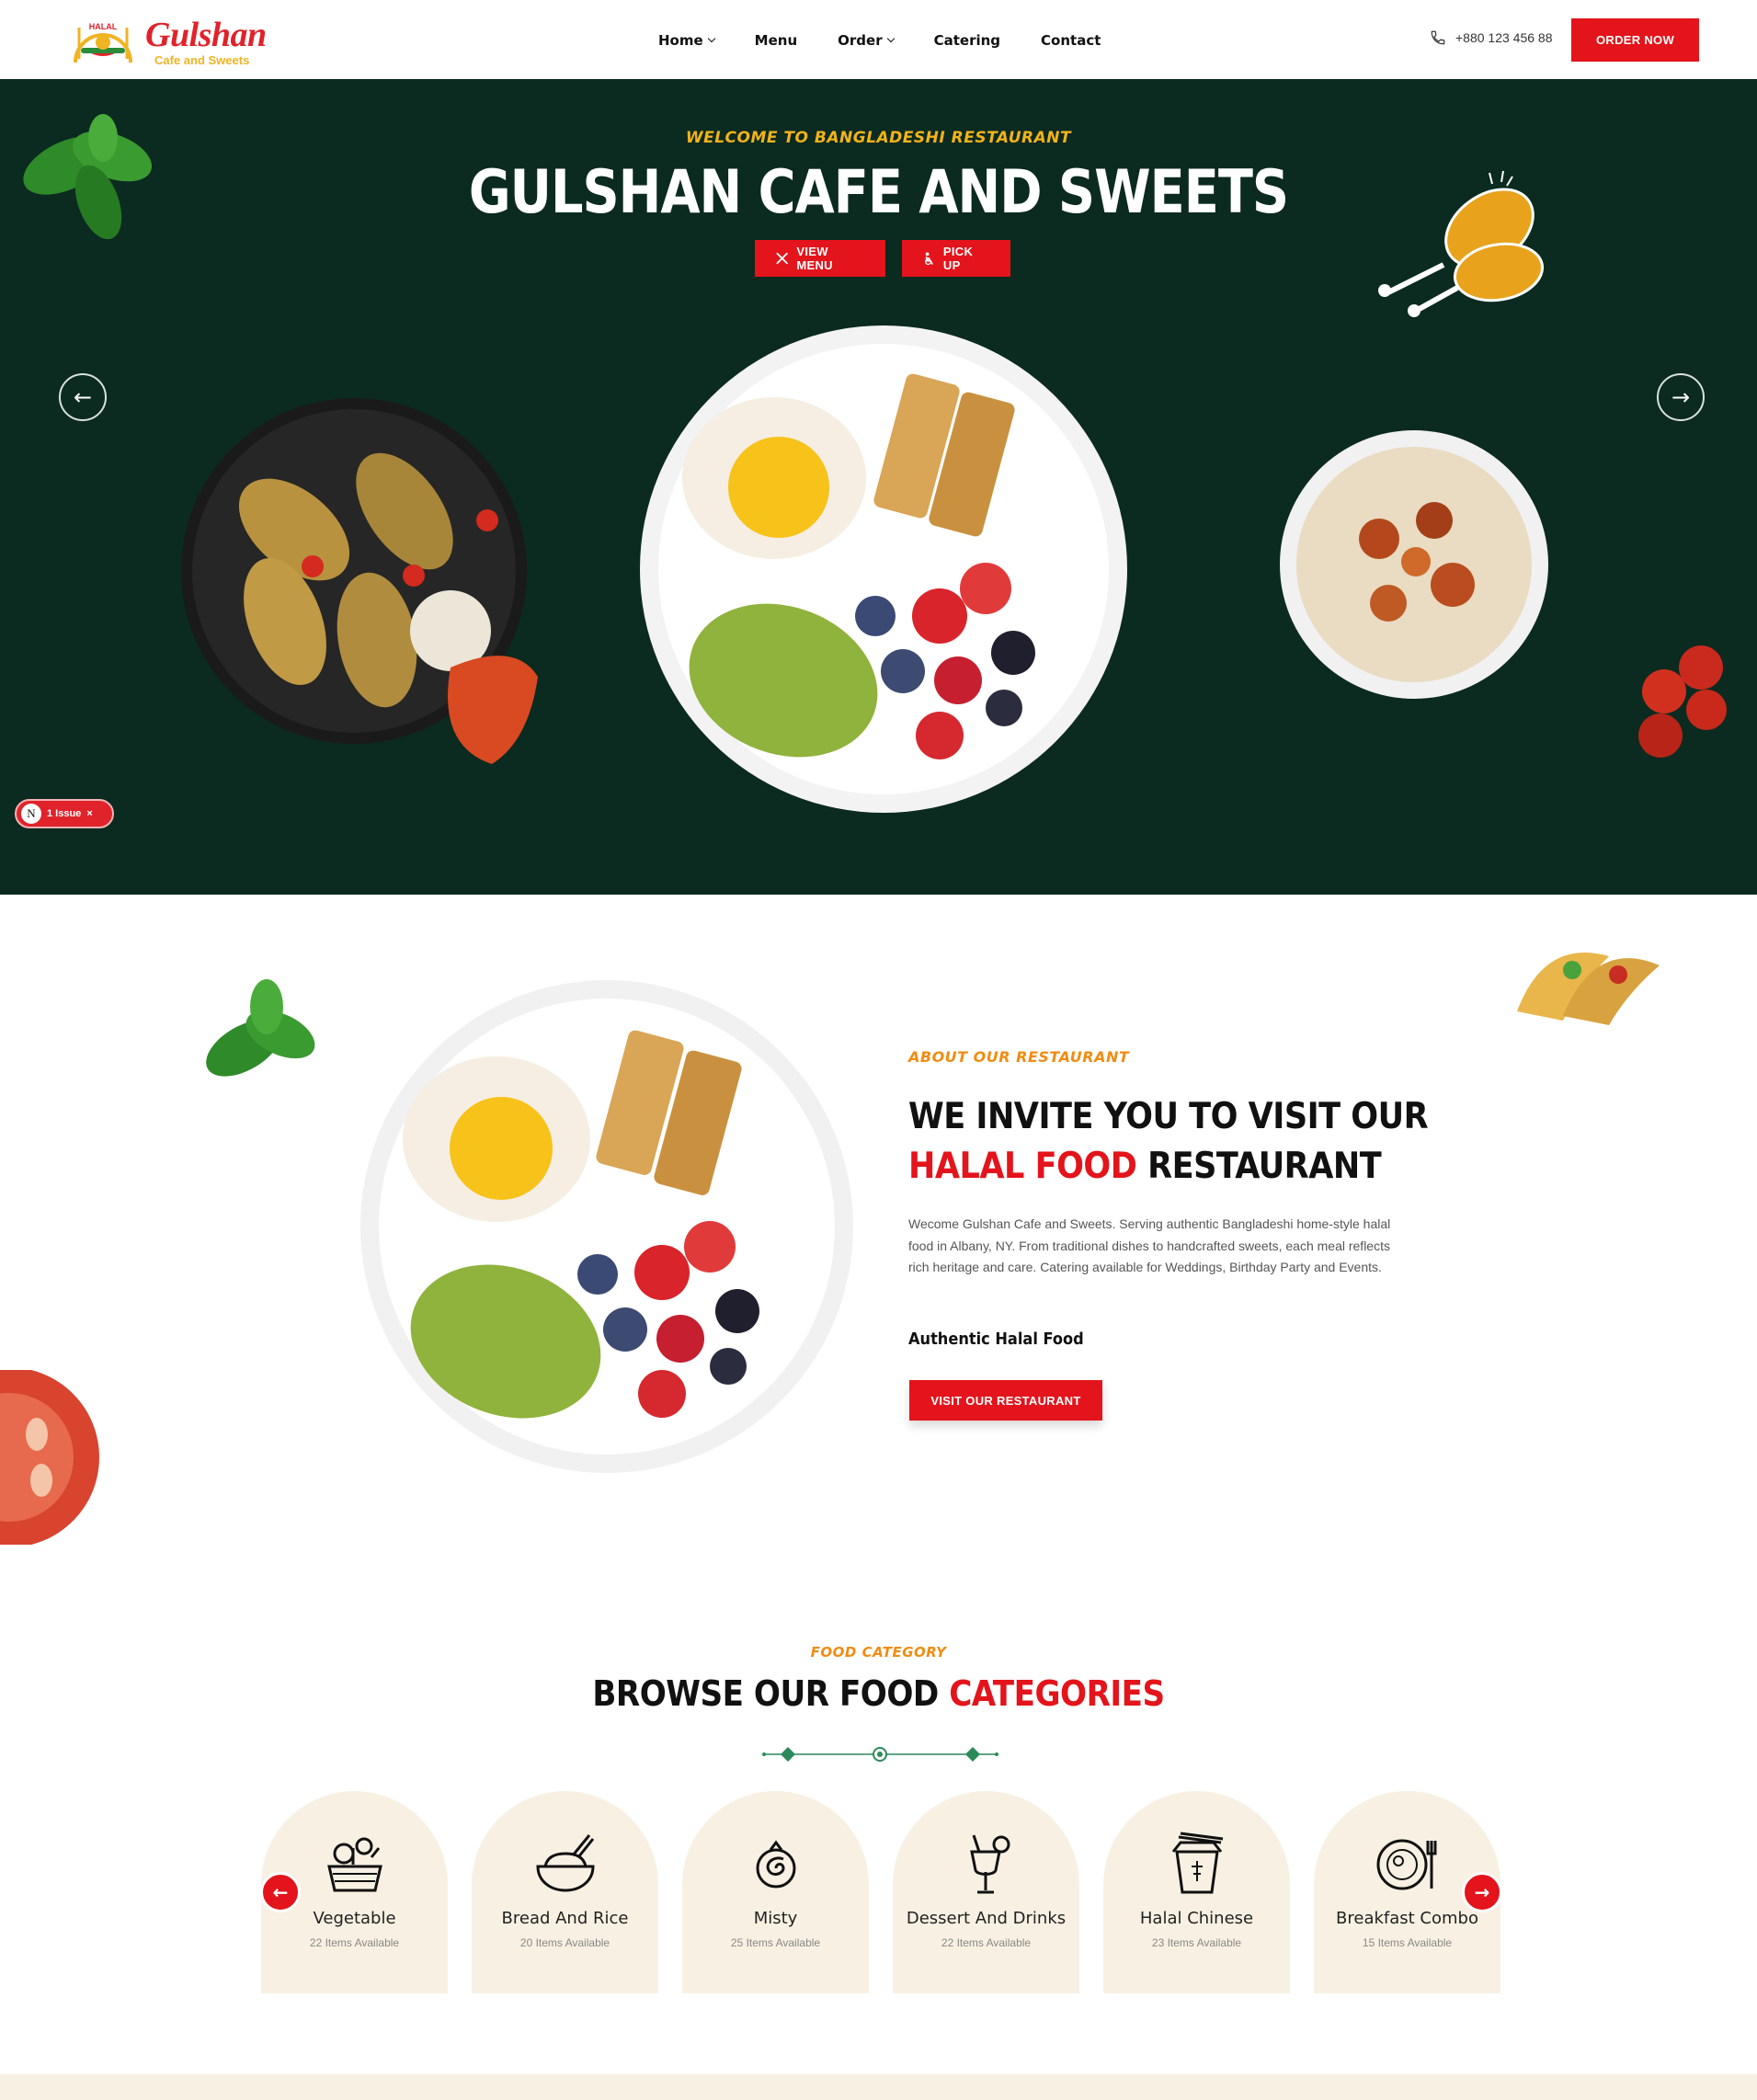 Image resolution: width=1757 pixels, height=2100 pixels. I want to click on category-name: Misty, so click(775, 1918).